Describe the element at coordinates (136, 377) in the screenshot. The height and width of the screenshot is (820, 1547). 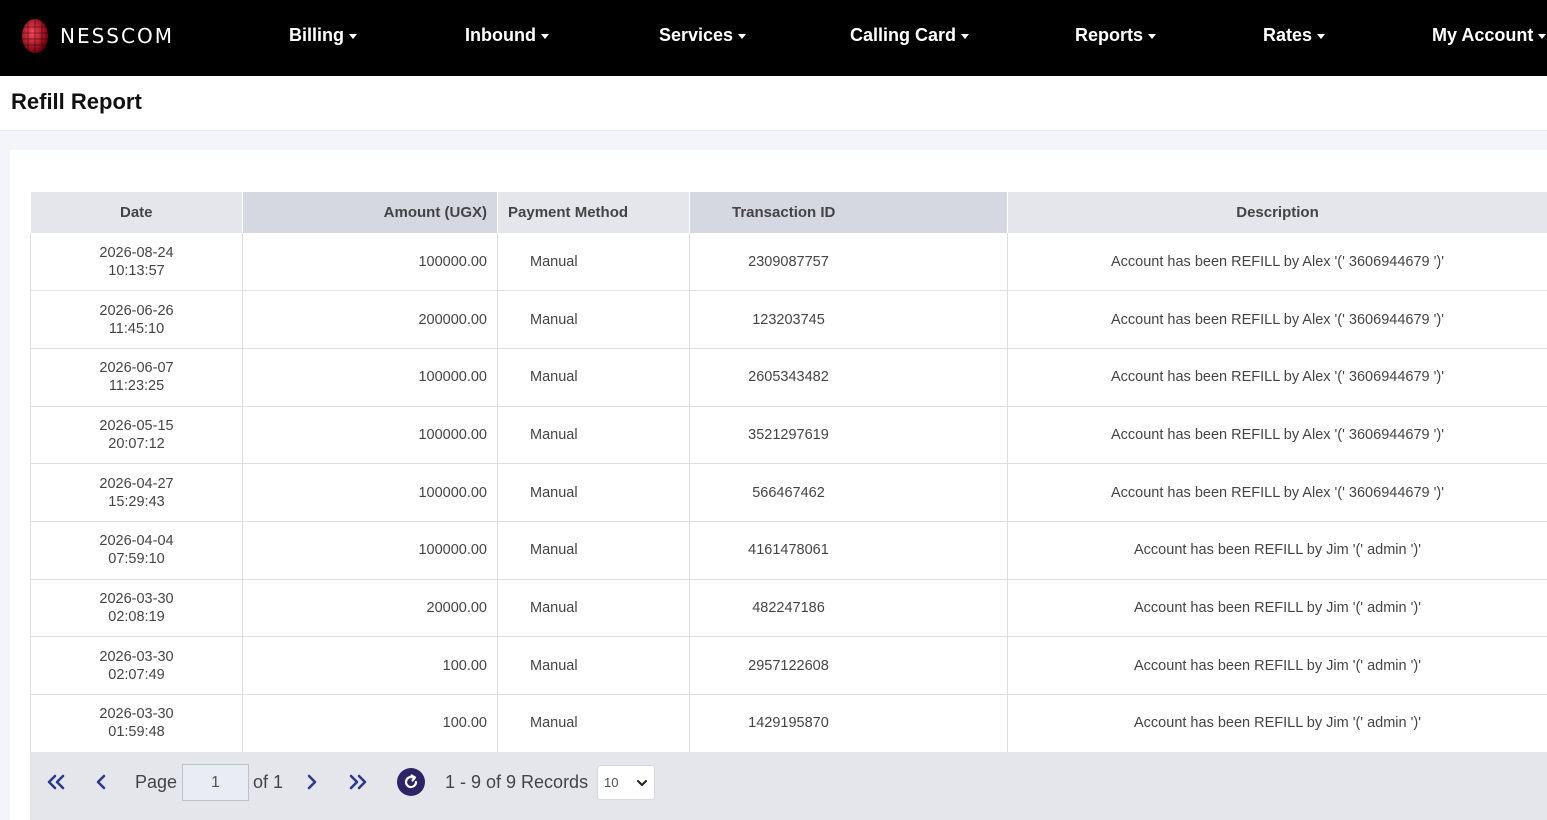
I see `cell-date: 2026-06-07 11:23:25` at that location.